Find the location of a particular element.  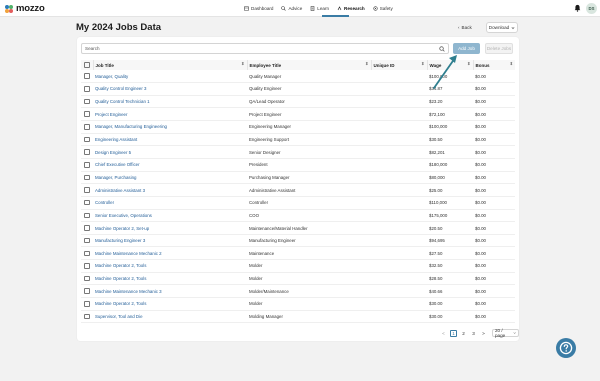

wage-cell: $94,695 is located at coordinates (437, 241).